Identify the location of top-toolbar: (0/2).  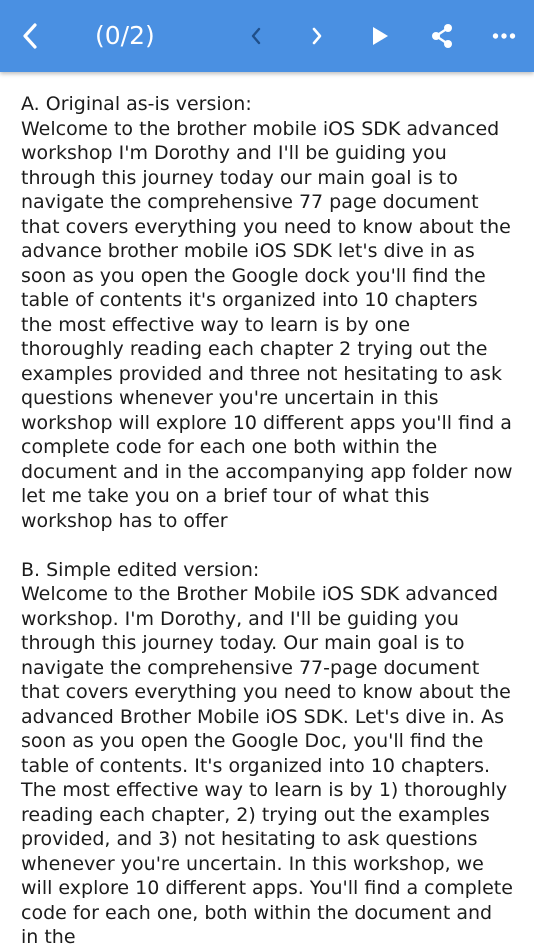
(267, 36).